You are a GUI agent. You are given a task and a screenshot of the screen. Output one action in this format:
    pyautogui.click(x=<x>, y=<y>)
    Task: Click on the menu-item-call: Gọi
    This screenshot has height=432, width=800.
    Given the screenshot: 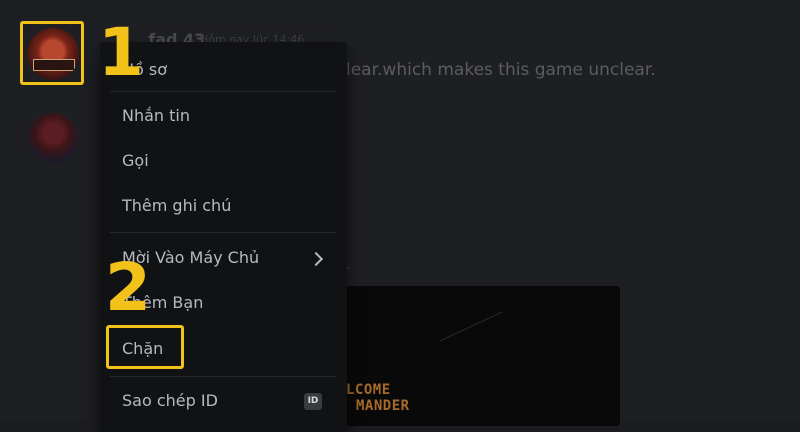 What is the action you would take?
    pyautogui.click(x=135, y=161)
    